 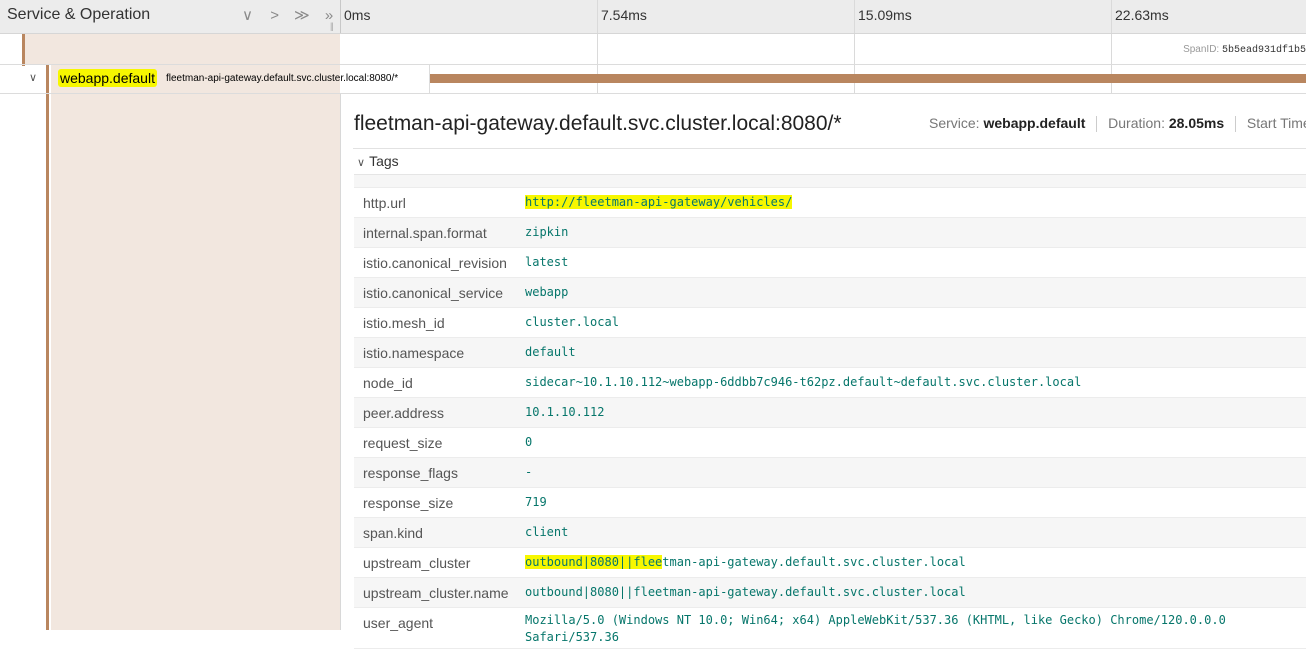 I want to click on tag-key: istio.canonical_service, so click(x=433, y=293).